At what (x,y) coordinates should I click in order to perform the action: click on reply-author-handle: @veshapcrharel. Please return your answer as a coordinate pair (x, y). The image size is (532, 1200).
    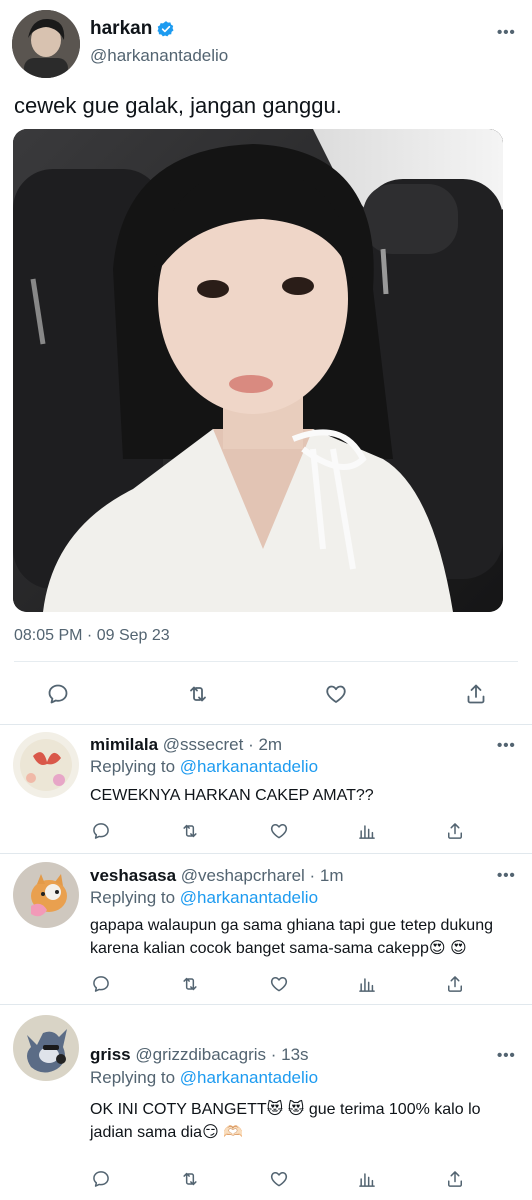
    Looking at the image, I should click on (243, 875).